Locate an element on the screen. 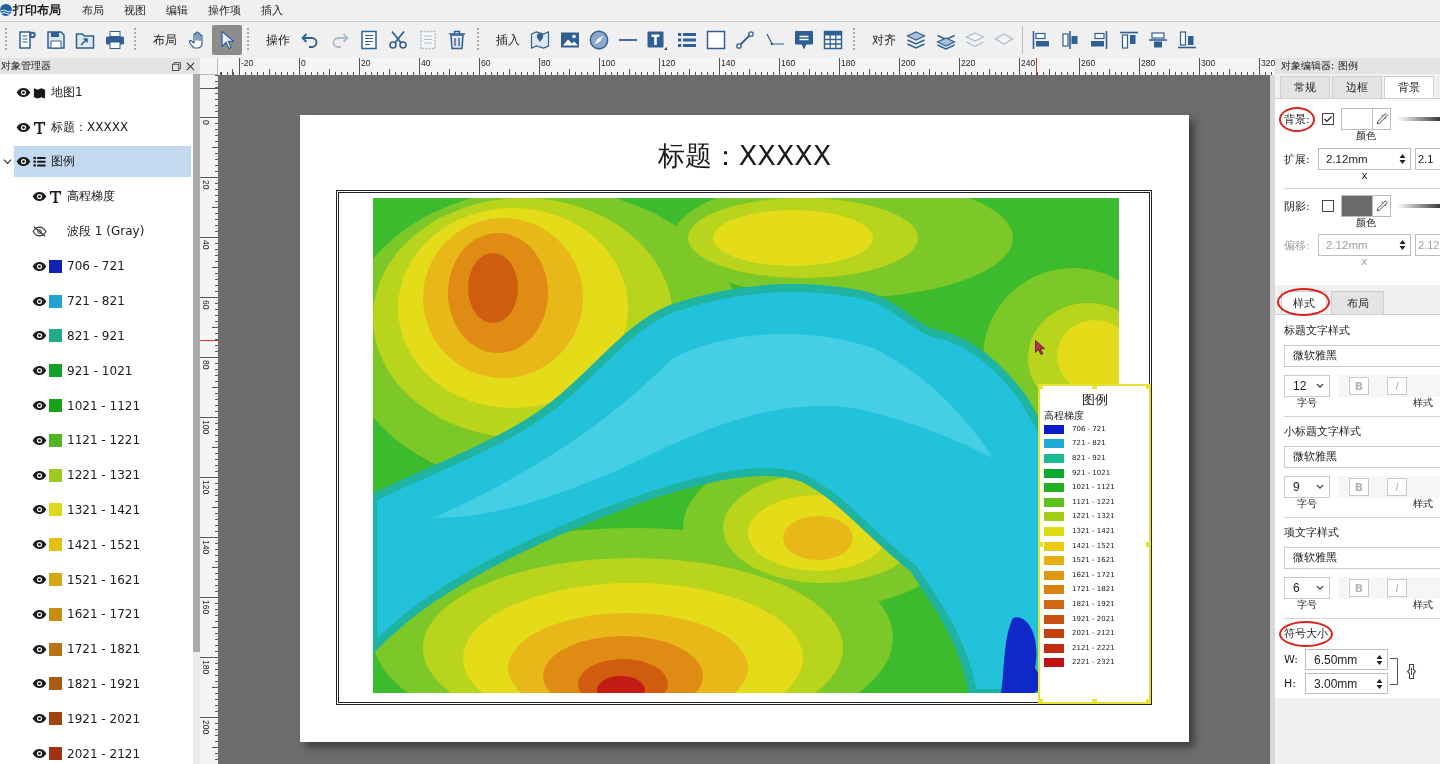 Image resolution: width=1440 pixels, height=764 pixels. tree-item: 1521 - 1621 is located at coordinates (102, 580).